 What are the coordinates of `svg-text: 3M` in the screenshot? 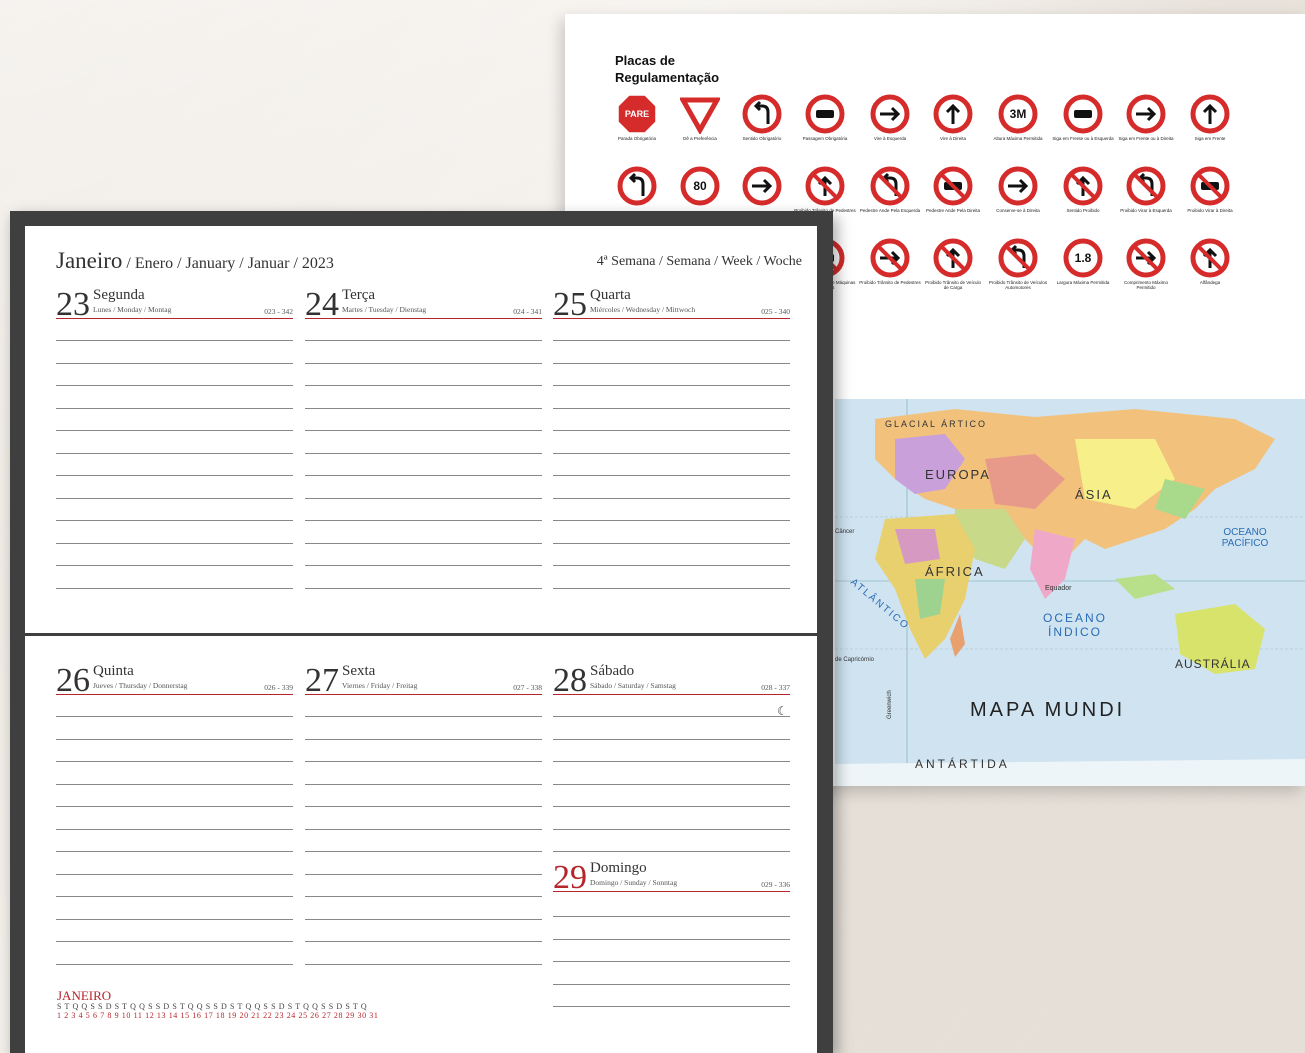 It's located at (1018, 114).